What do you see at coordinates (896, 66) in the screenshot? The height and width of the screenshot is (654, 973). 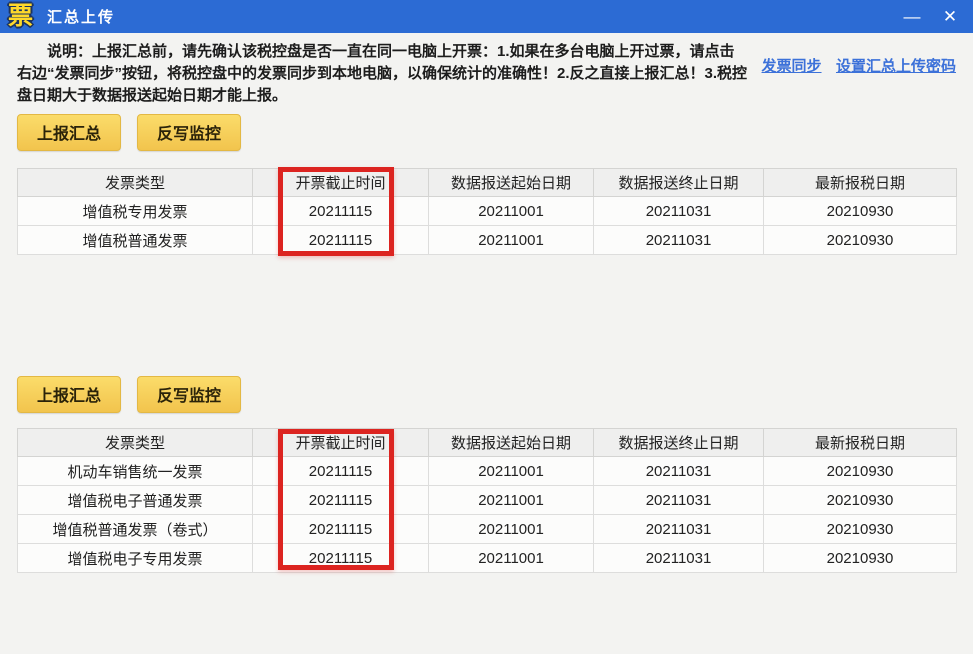 I see `set-upload-password-link: 设置汇总上传密码` at bounding box center [896, 66].